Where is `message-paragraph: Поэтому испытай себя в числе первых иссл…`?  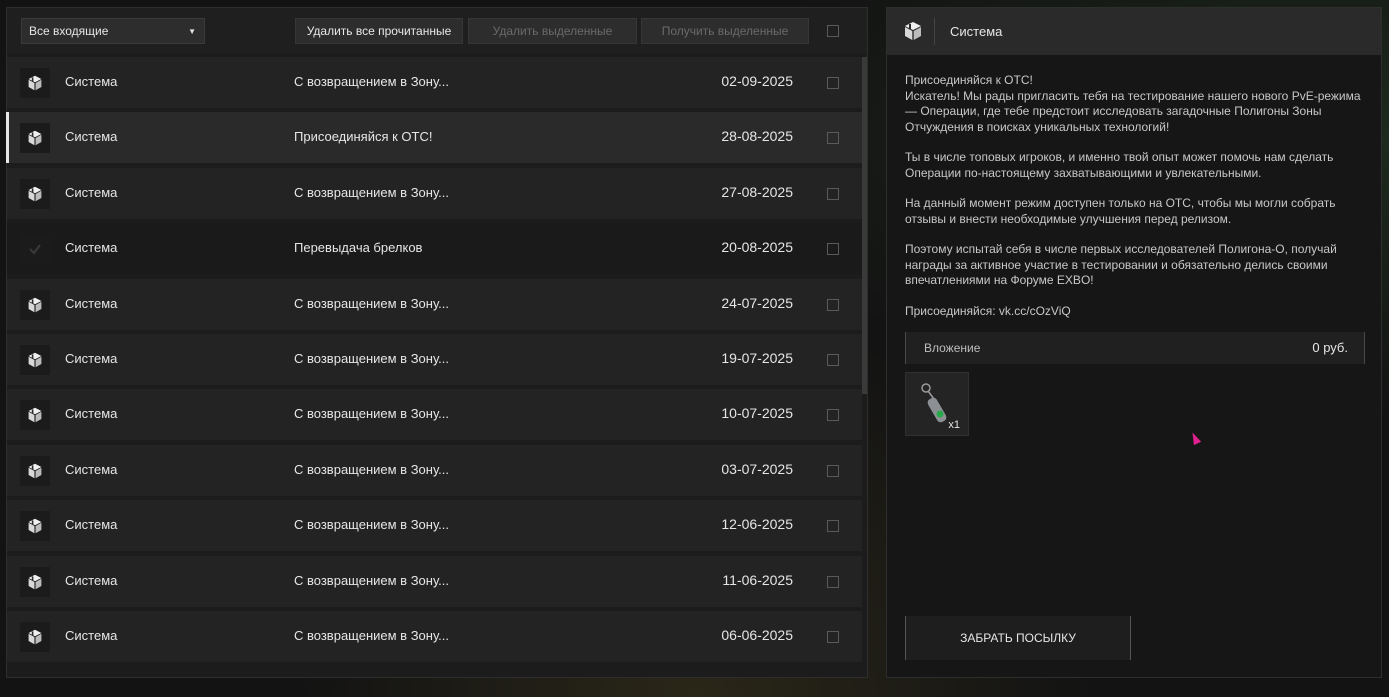
message-paragraph: Поэтому испытай себя в числе первых иссл… is located at coordinates (1121, 264).